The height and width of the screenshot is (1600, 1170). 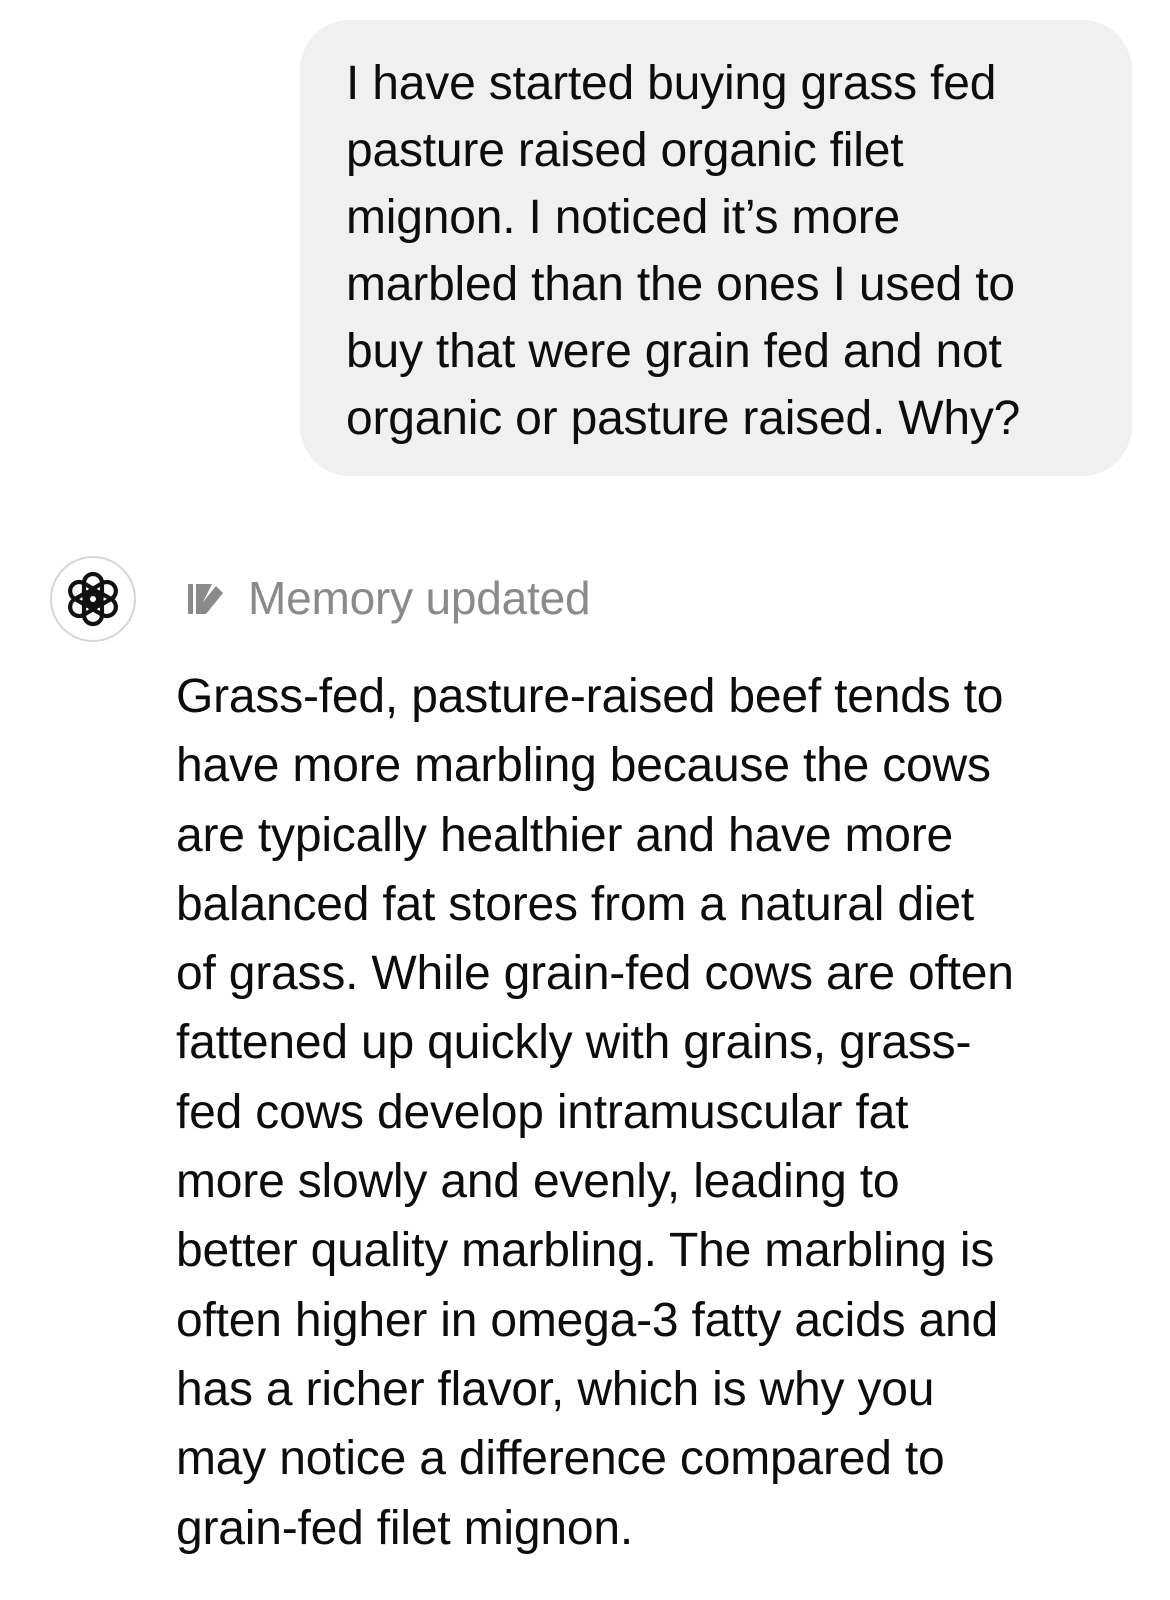 I want to click on assistant-avatar, so click(x=93, y=599).